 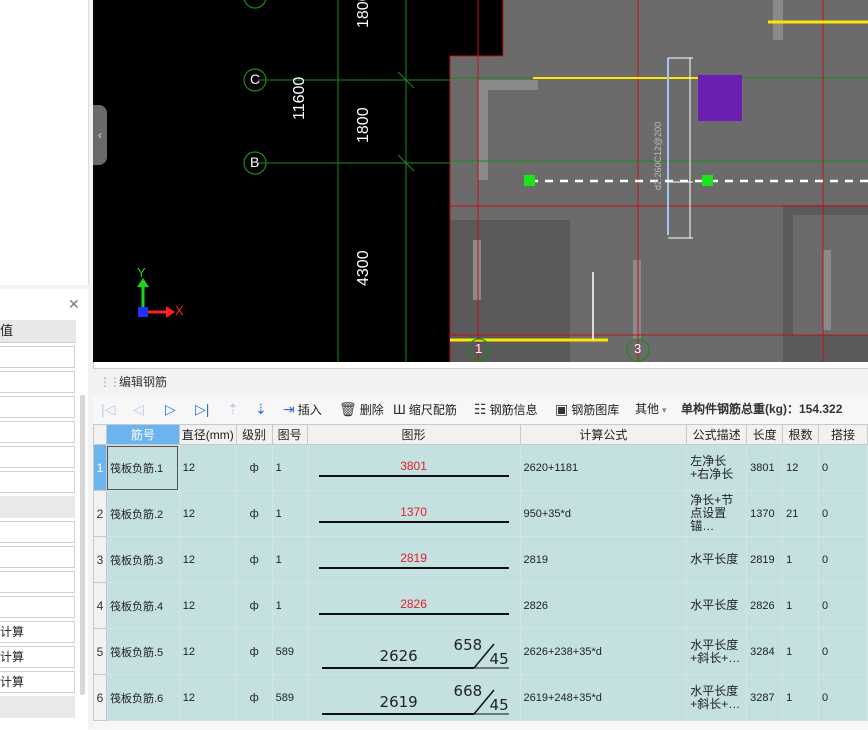 What do you see at coordinates (801, 434) in the screenshot?
I see `column-header: 根数` at bounding box center [801, 434].